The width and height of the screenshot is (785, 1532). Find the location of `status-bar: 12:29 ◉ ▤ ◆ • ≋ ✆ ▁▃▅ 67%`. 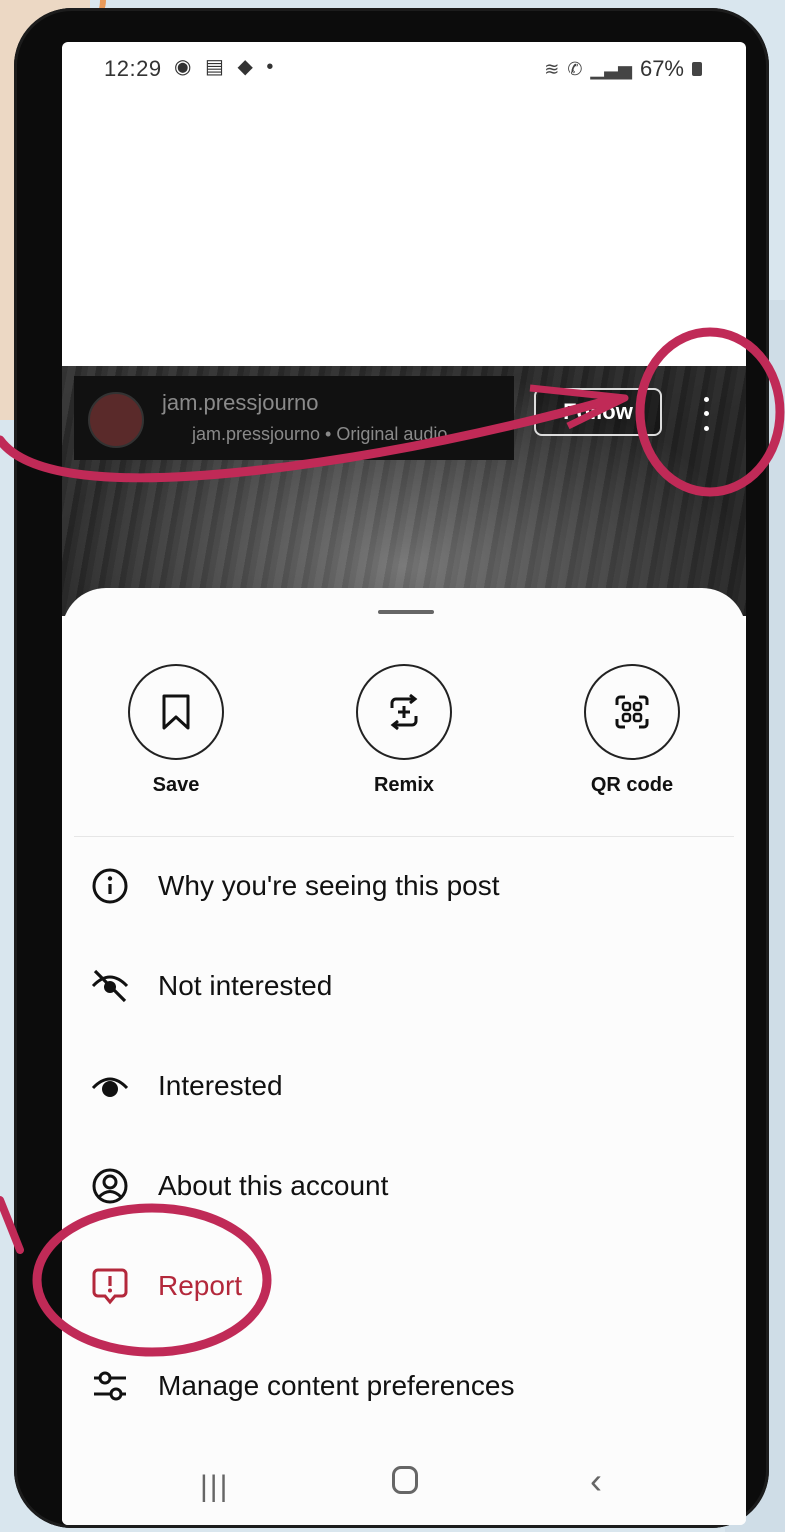

status-bar: 12:29 ◉ ▤ ◆ • ≋ ✆ ▁▃▅ 67% is located at coordinates (404, 67).